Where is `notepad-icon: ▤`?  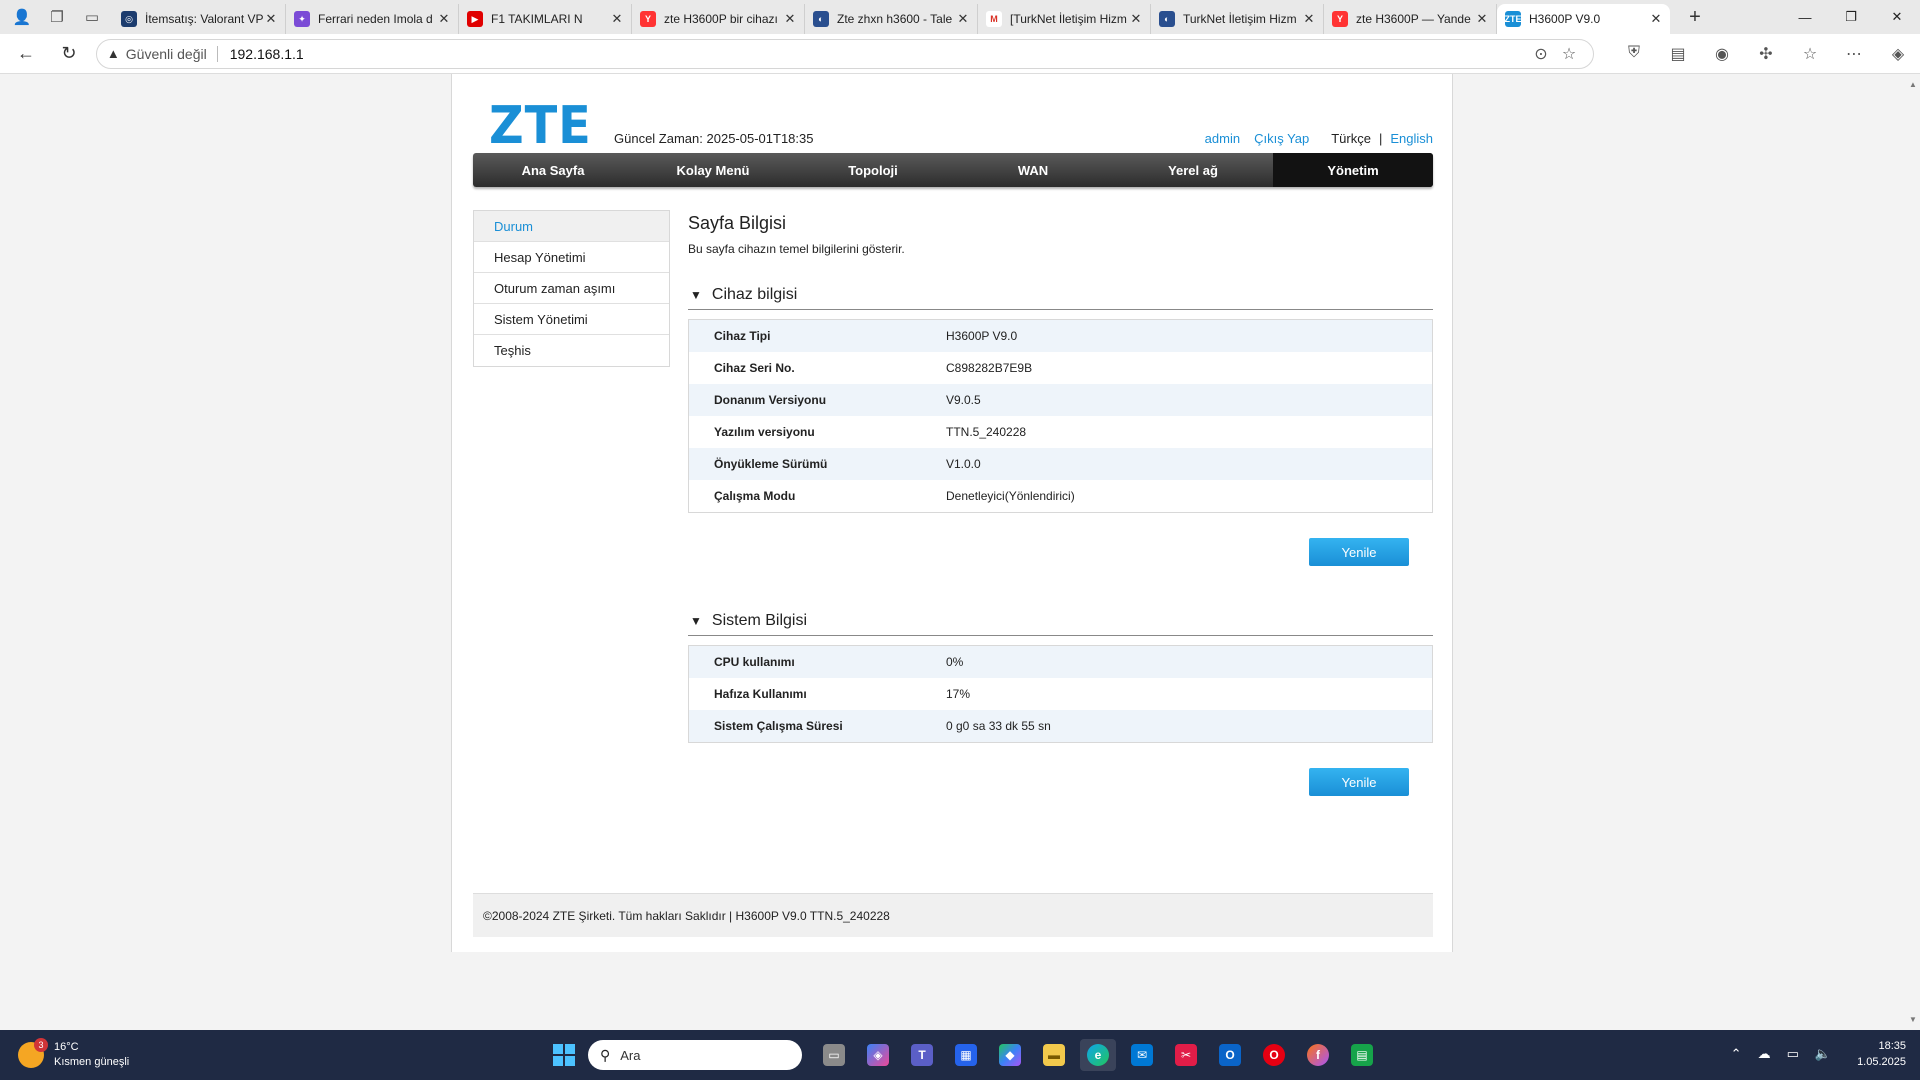
notepad-icon: ▤ is located at coordinates (1362, 1055).